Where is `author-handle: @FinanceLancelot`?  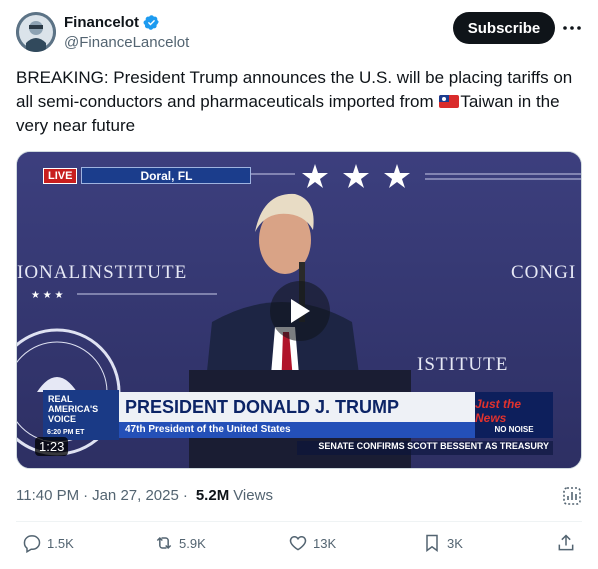
author-handle: @FinanceLancelot is located at coordinates (126, 42).